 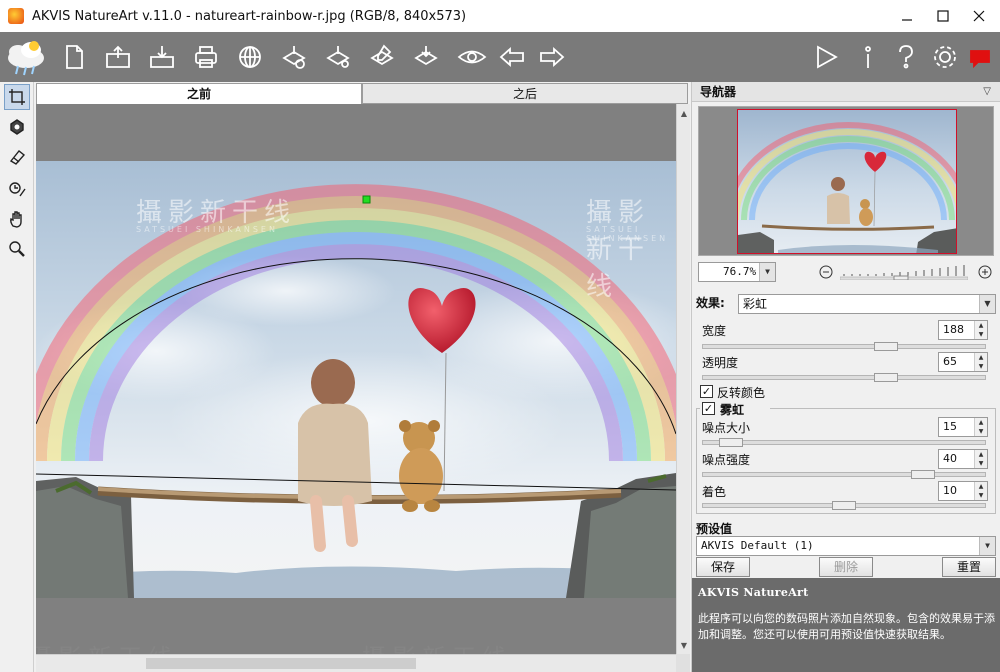 I want to click on run-icon, so click(x=827, y=57).